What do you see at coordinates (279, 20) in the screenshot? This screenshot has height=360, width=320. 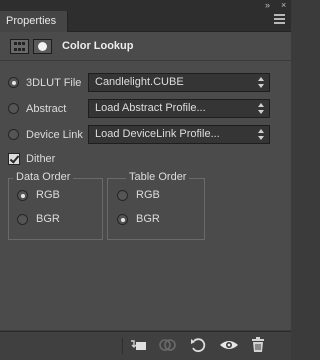 I see `panel-menu-icon` at bounding box center [279, 20].